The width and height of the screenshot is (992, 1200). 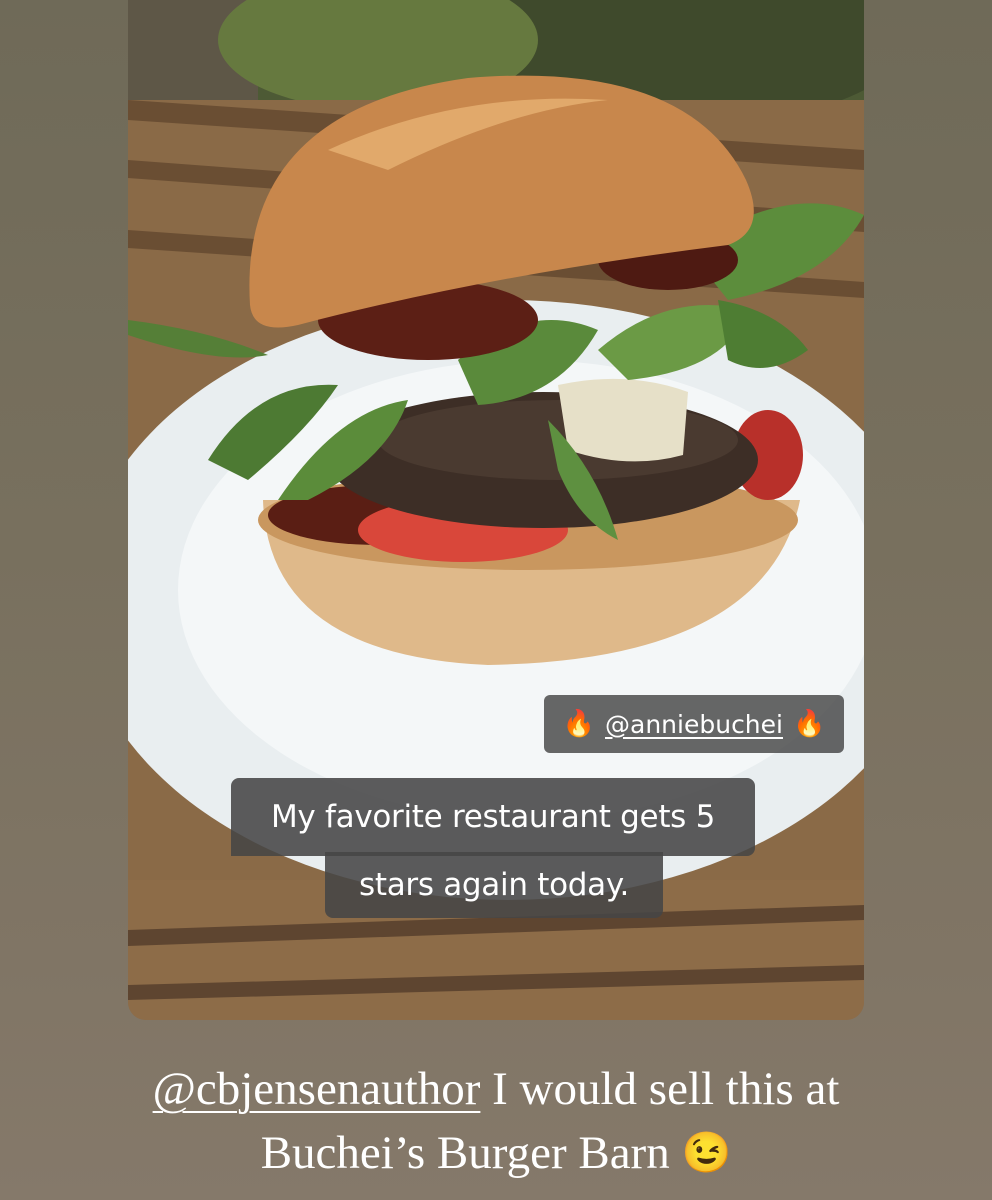 What do you see at coordinates (660, 1089) in the screenshot?
I see `comment-text-1: I would sell this at` at bounding box center [660, 1089].